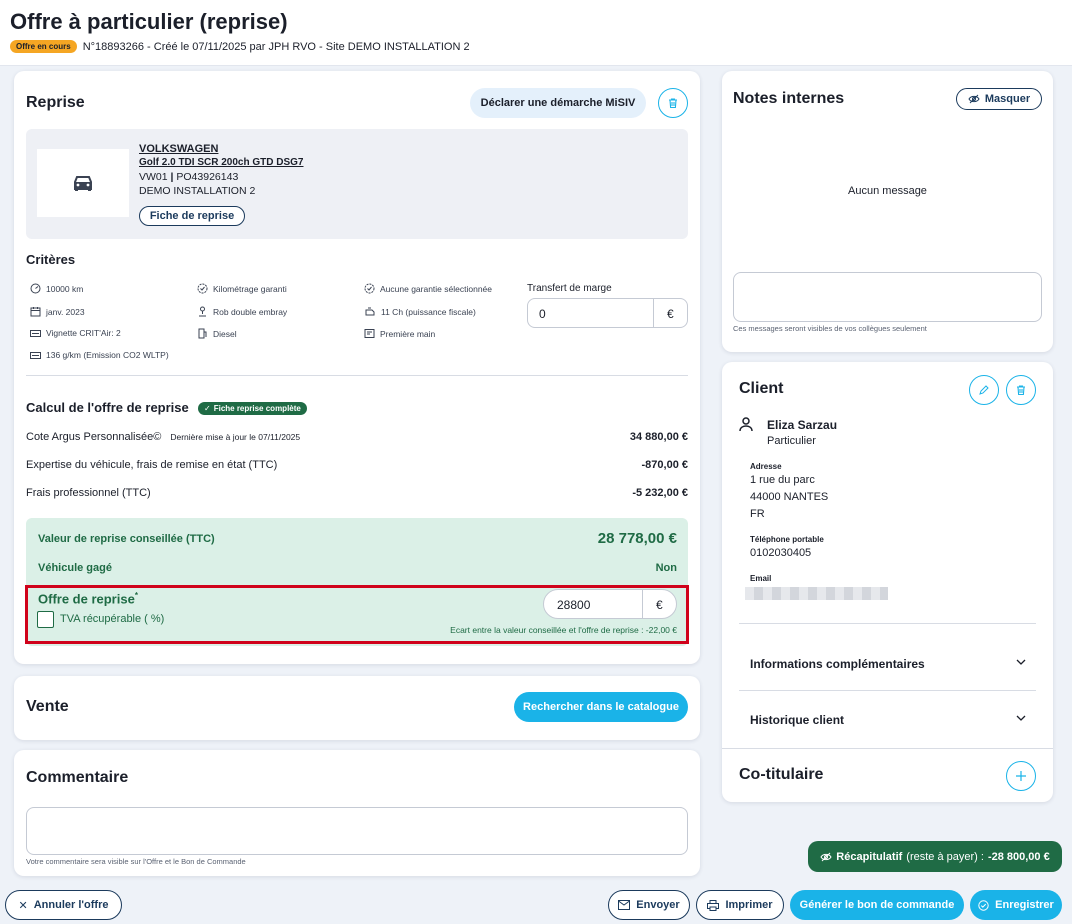 This screenshot has height=924, width=1072. What do you see at coordinates (574, 605) in the screenshot?
I see `offer-amount-value: 28800` at bounding box center [574, 605].